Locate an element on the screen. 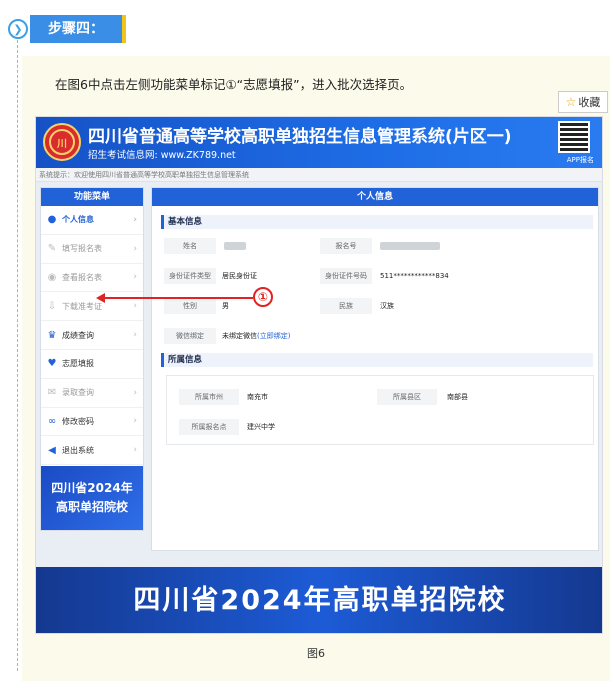 Image resolution: width=614 pixels, height=681 pixels. user-icon: ● is located at coordinates (52, 220).